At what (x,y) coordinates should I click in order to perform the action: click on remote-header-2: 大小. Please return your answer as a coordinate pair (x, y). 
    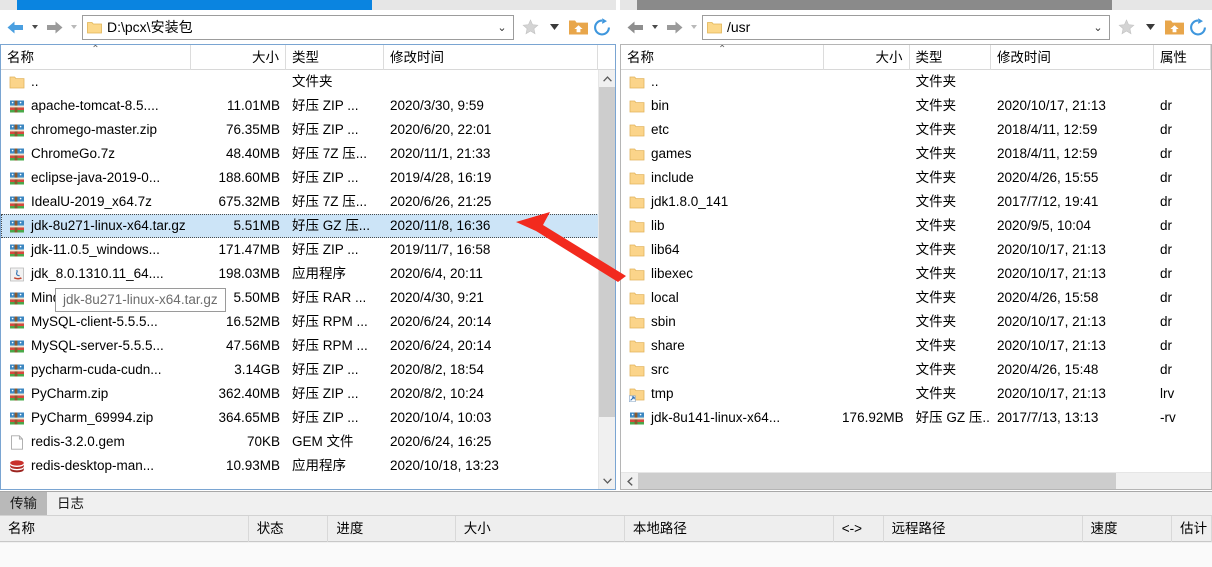
    Looking at the image, I should click on (867, 57).